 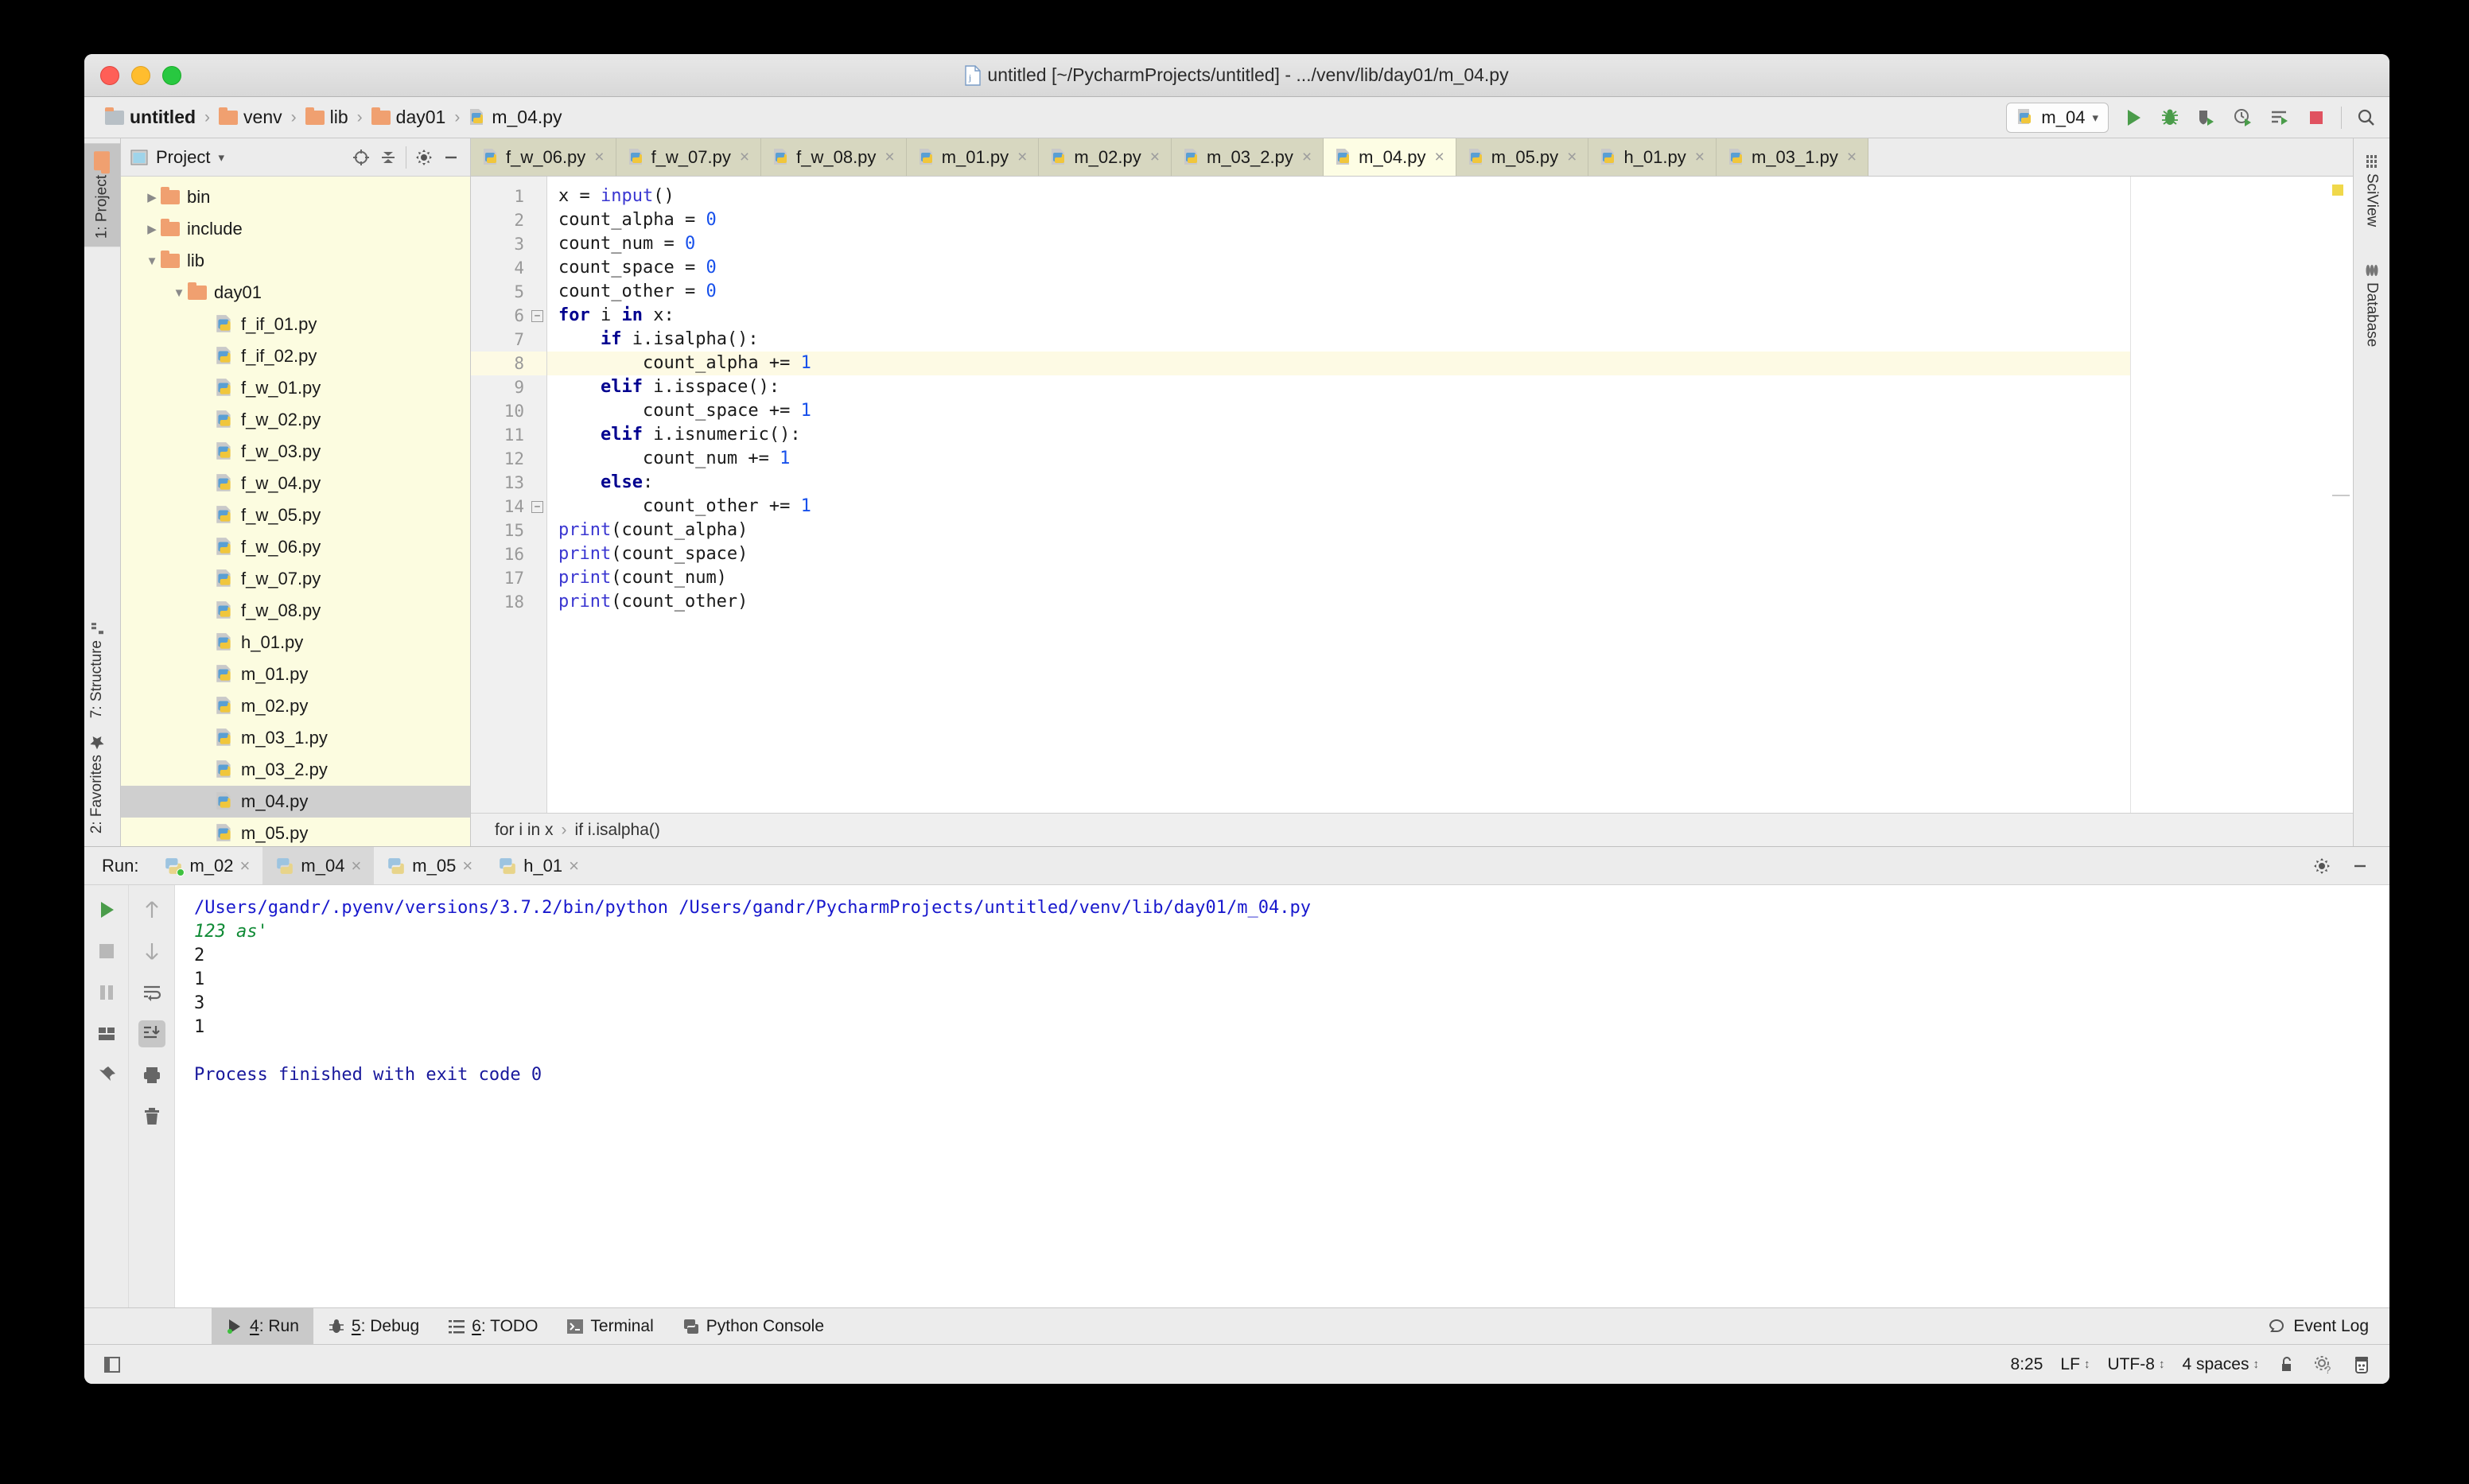 What do you see at coordinates (151, 1075) in the screenshot?
I see `print-icon` at bounding box center [151, 1075].